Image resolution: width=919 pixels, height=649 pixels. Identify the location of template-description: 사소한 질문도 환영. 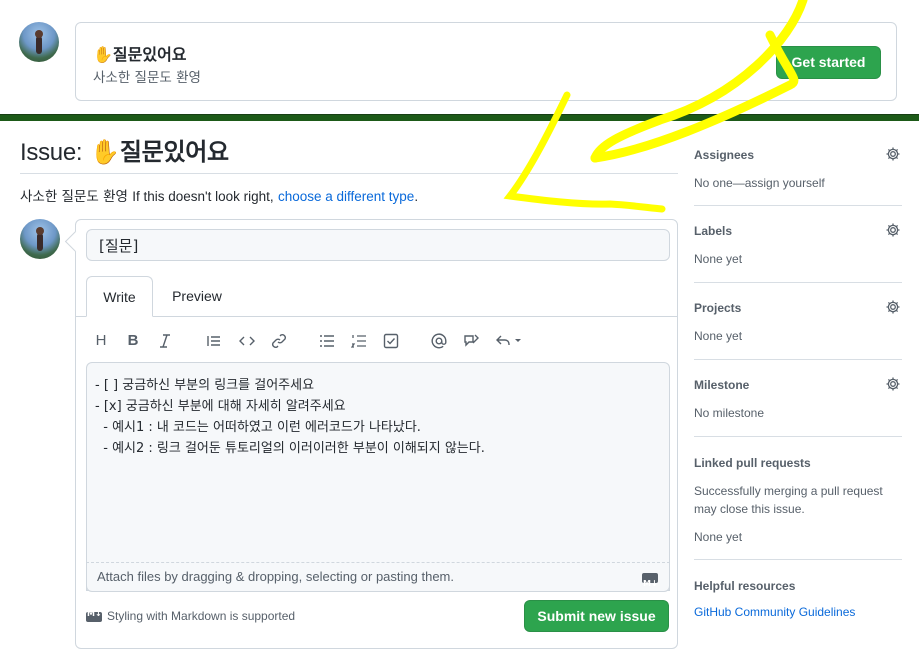
(147, 78).